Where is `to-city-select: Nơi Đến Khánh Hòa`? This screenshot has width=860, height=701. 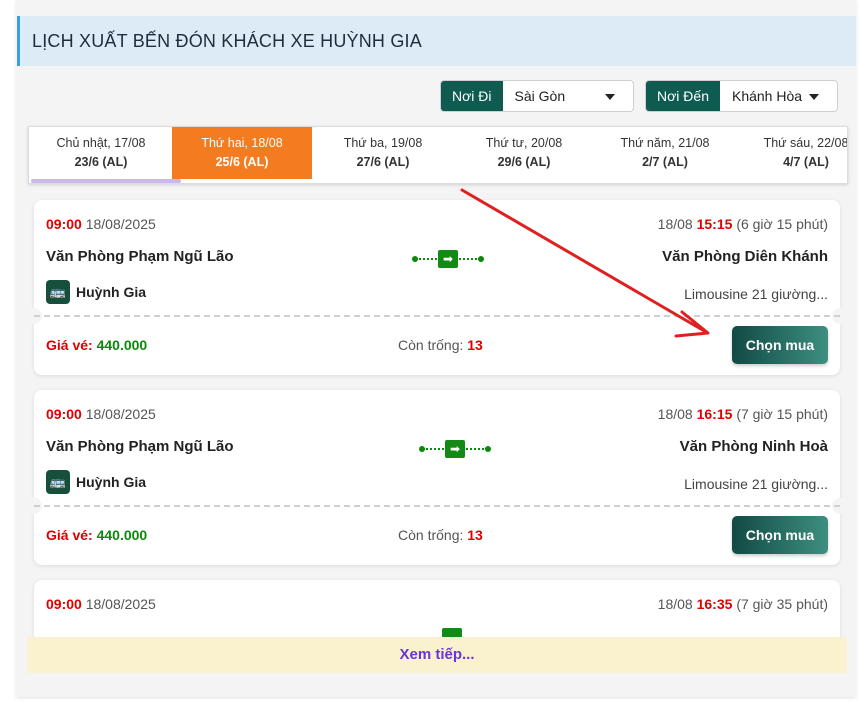
to-city-select: Nơi Đến Khánh Hòa is located at coordinates (741, 96).